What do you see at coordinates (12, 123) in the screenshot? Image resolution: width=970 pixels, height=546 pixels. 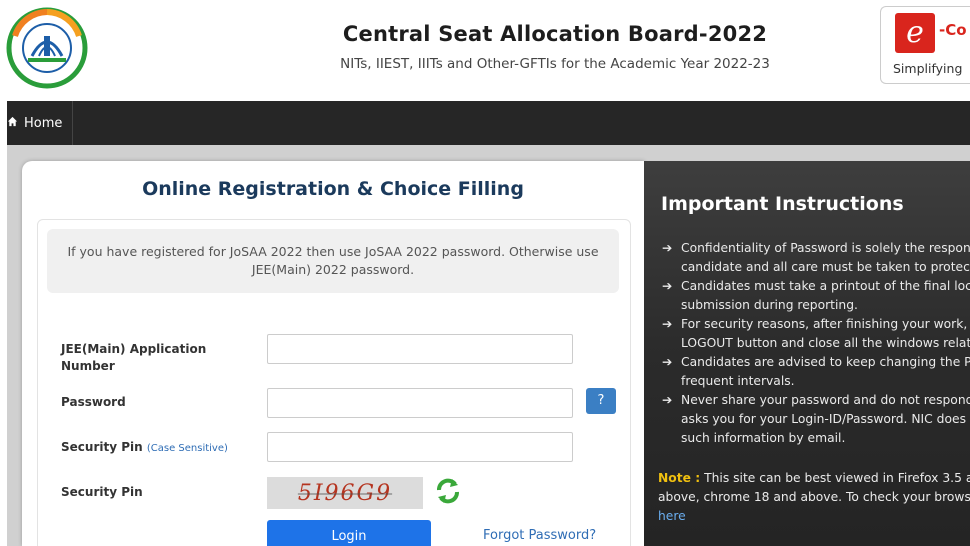 I see `home-icon` at bounding box center [12, 123].